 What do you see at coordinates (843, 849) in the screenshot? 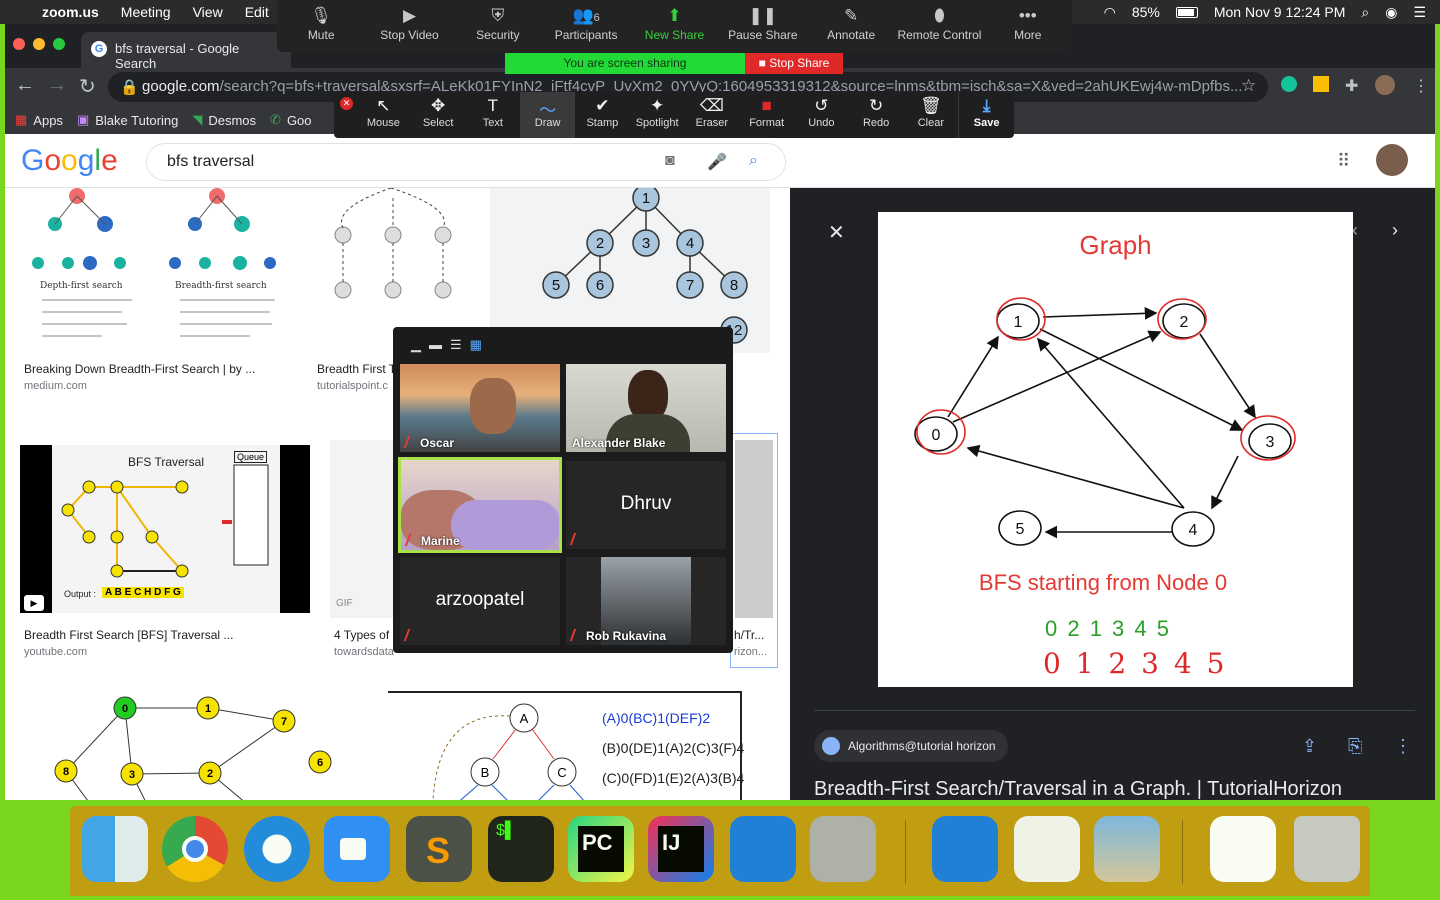
I see `calculator-icon` at bounding box center [843, 849].